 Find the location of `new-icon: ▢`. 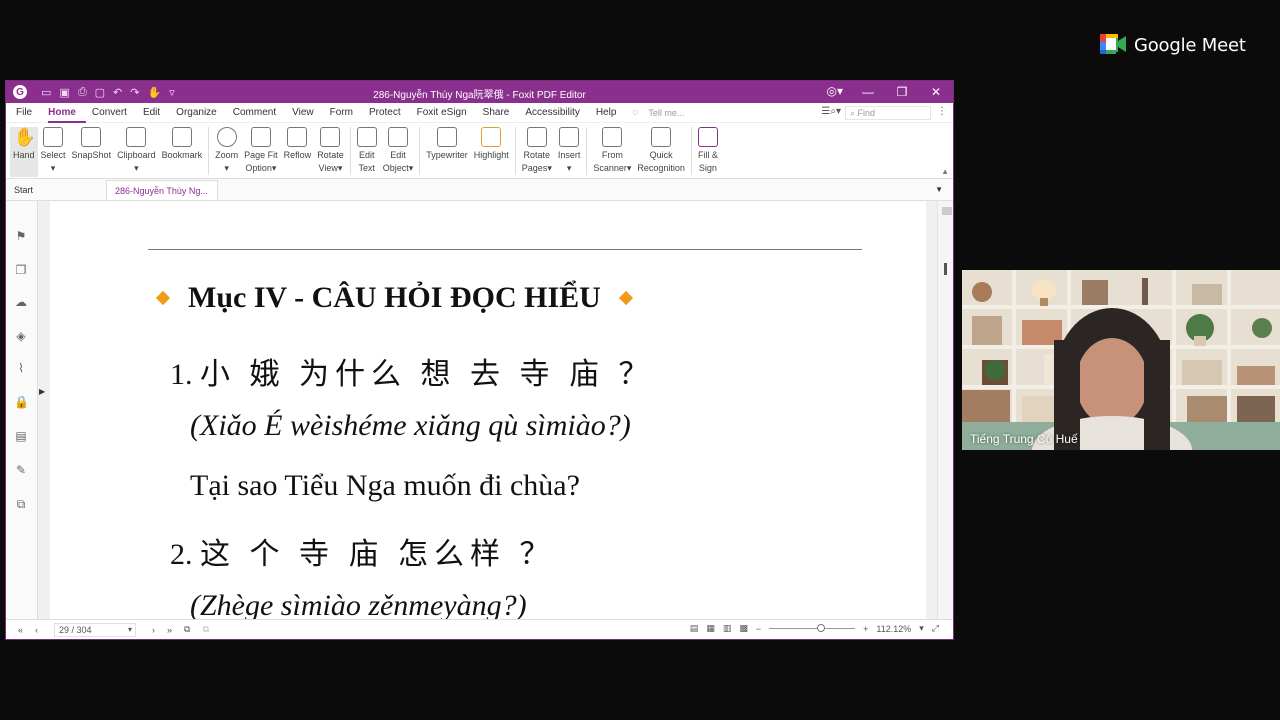

new-icon: ▢ is located at coordinates (100, 92).